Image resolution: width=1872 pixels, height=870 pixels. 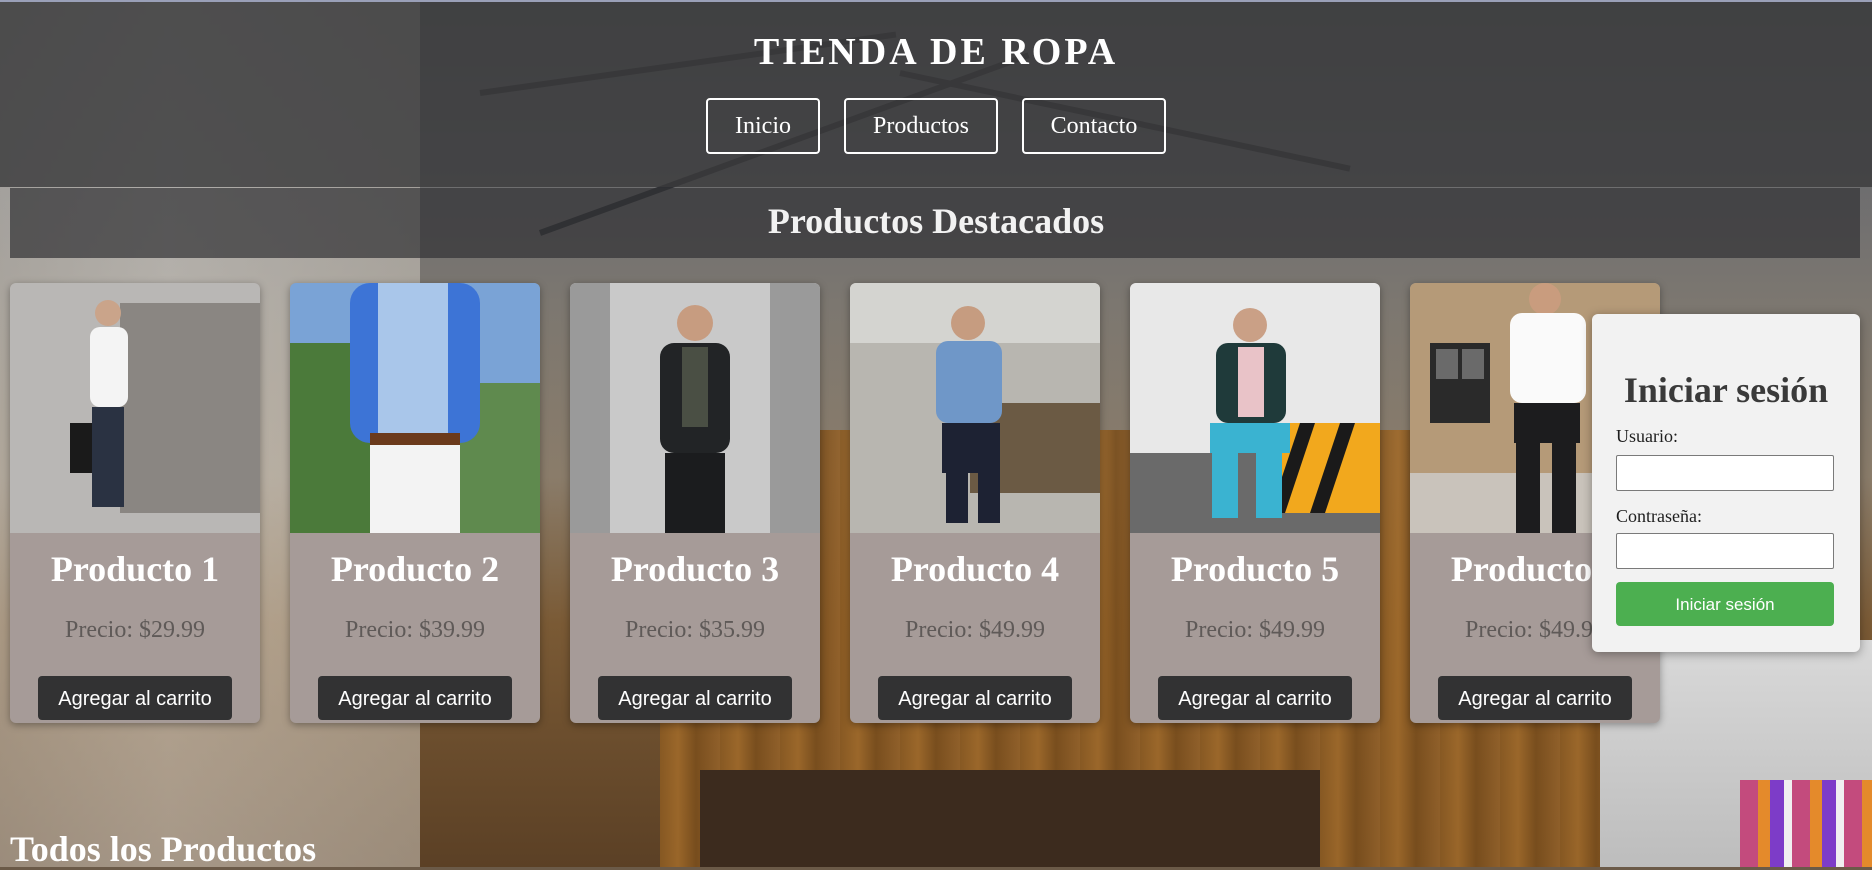 I want to click on password-label: Contraseña:, so click(x=1659, y=516).